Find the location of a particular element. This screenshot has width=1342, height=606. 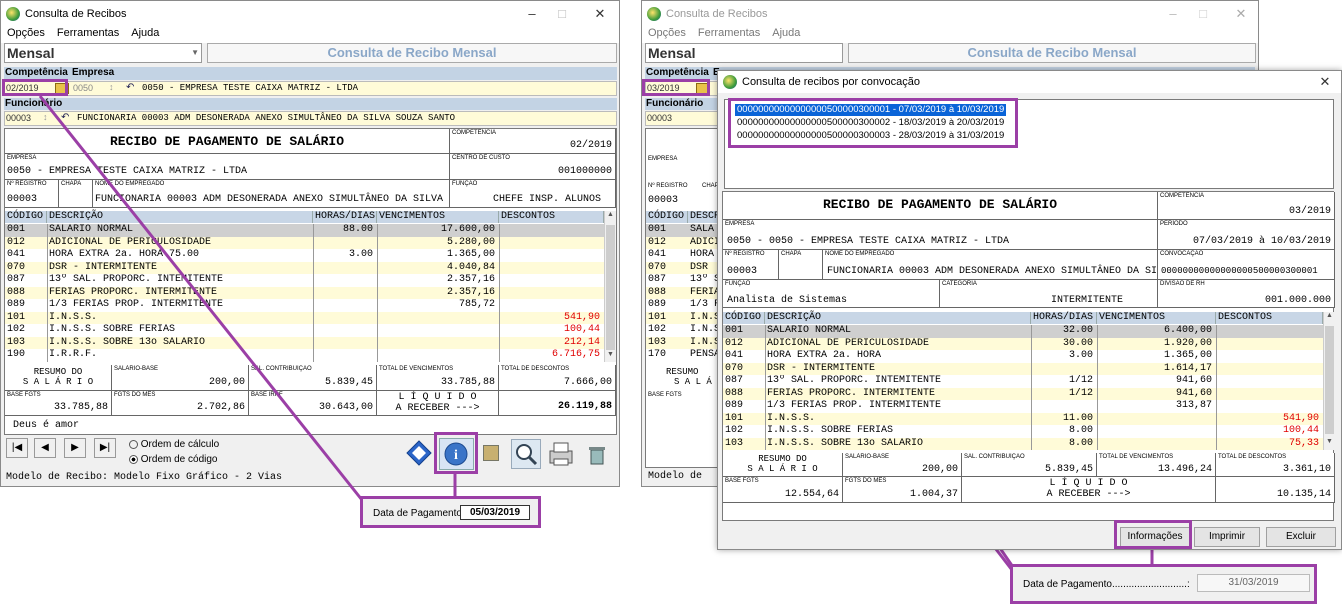

funcionario-code-input: 00003 is located at coordinates (659, 118).